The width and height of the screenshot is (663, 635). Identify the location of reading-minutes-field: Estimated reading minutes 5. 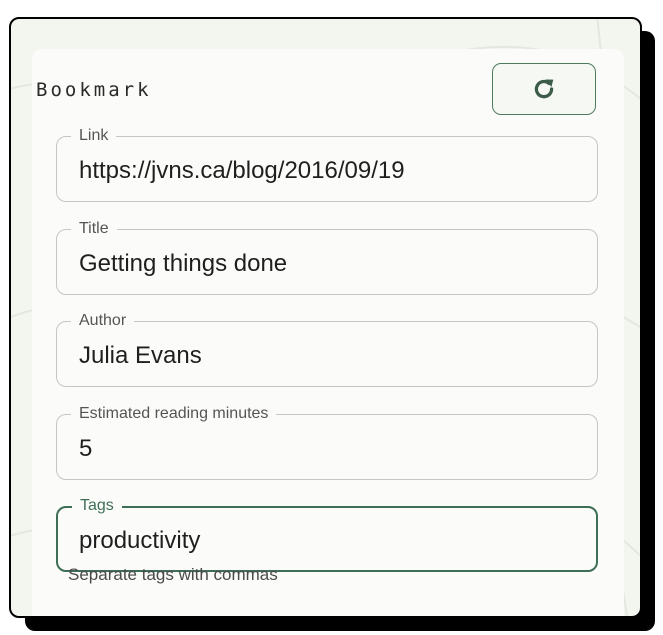
(327, 442).